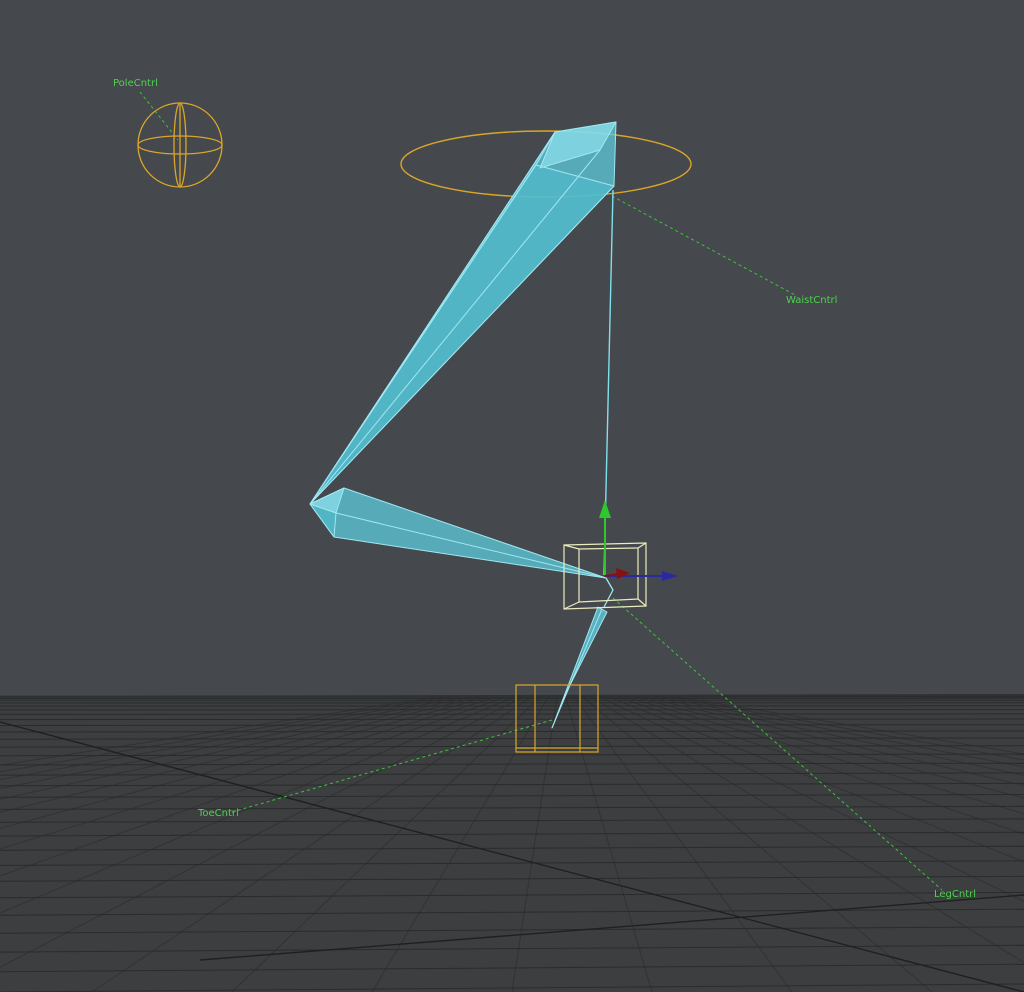  I want to click on toe-control-label: ToeCntrl, so click(218, 813).